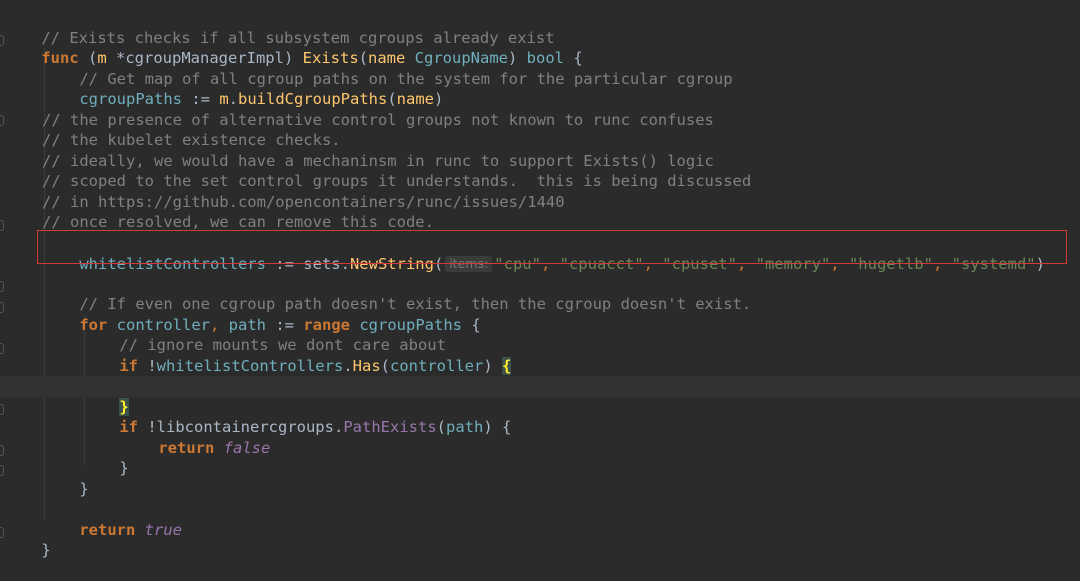 This screenshot has width=1080, height=581. What do you see at coordinates (415, 99) in the screenshot?
I see `argument: name` at bounding box center [415, 99].